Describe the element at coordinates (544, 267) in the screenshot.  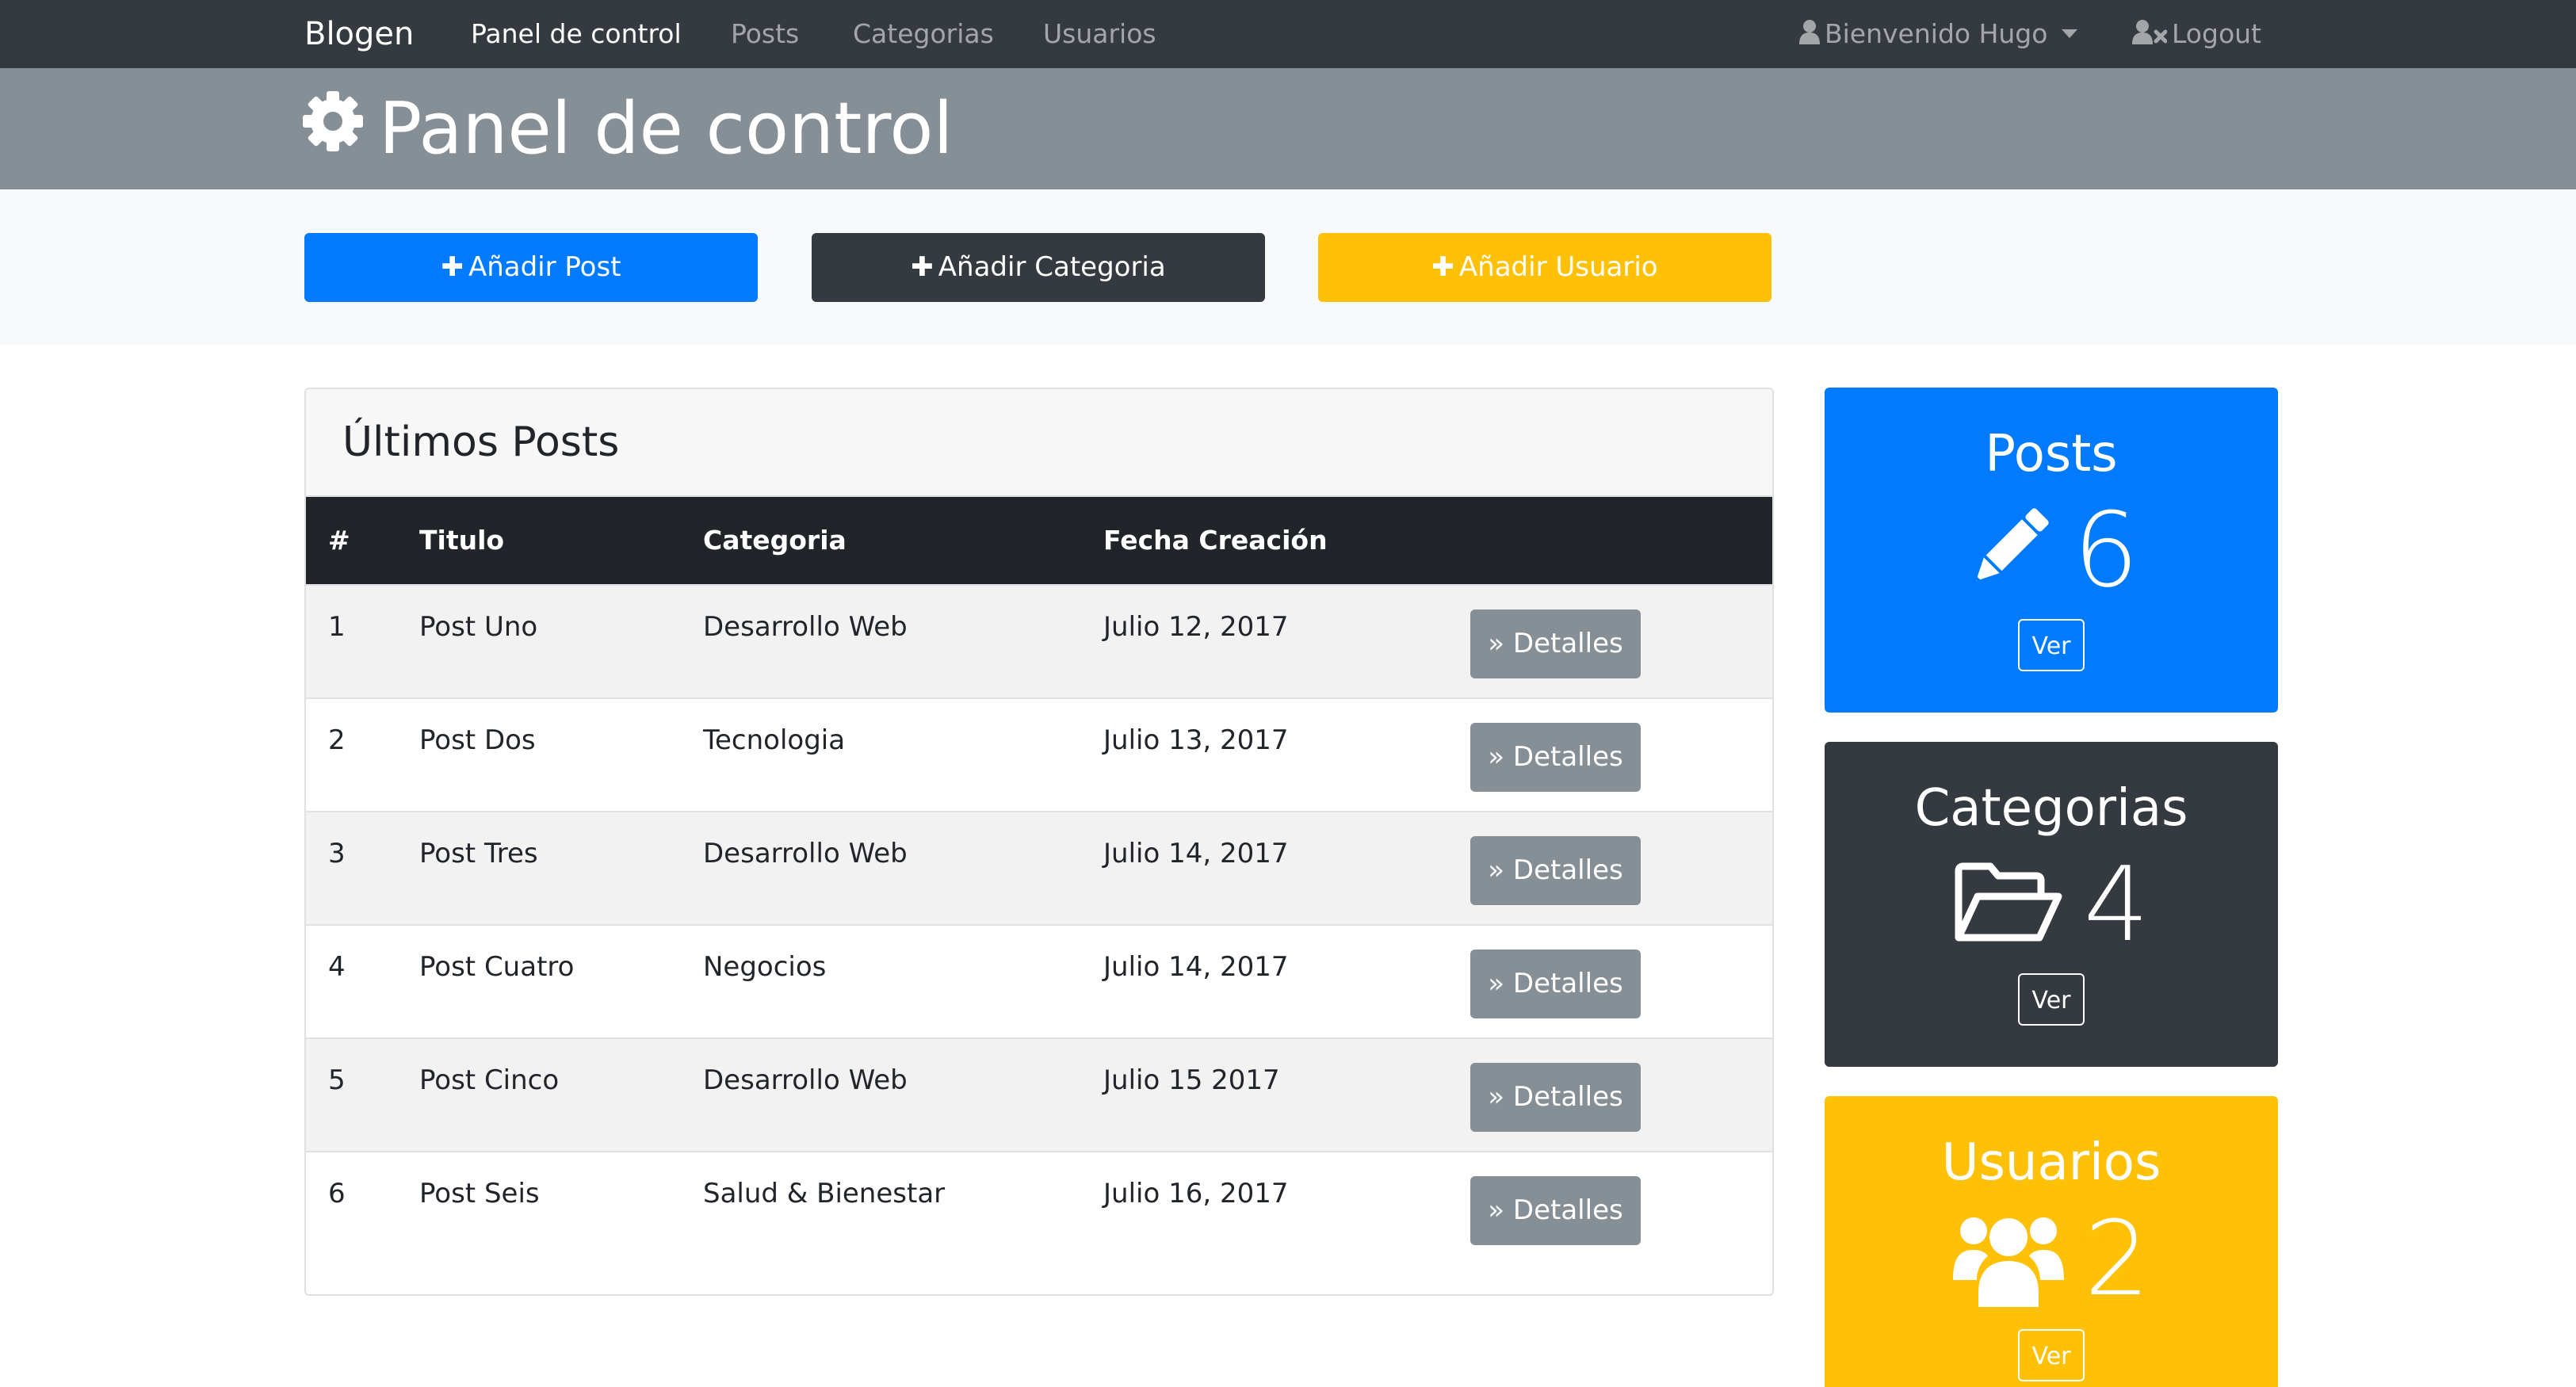
I see `add-post-label: Añadir Post` at that location.